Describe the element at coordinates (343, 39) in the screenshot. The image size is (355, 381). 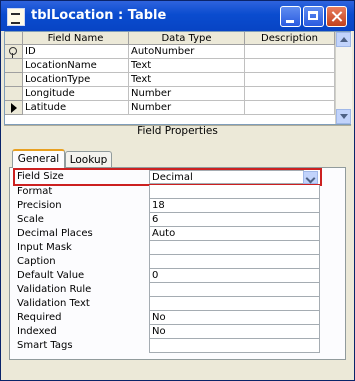
I see `scroll-up-button` at that location.